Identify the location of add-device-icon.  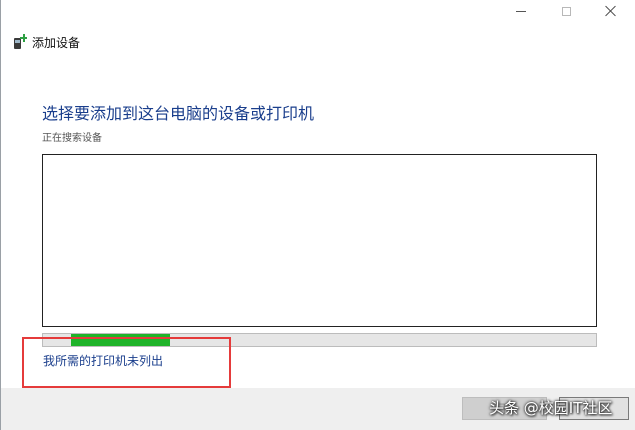
(20, 42).